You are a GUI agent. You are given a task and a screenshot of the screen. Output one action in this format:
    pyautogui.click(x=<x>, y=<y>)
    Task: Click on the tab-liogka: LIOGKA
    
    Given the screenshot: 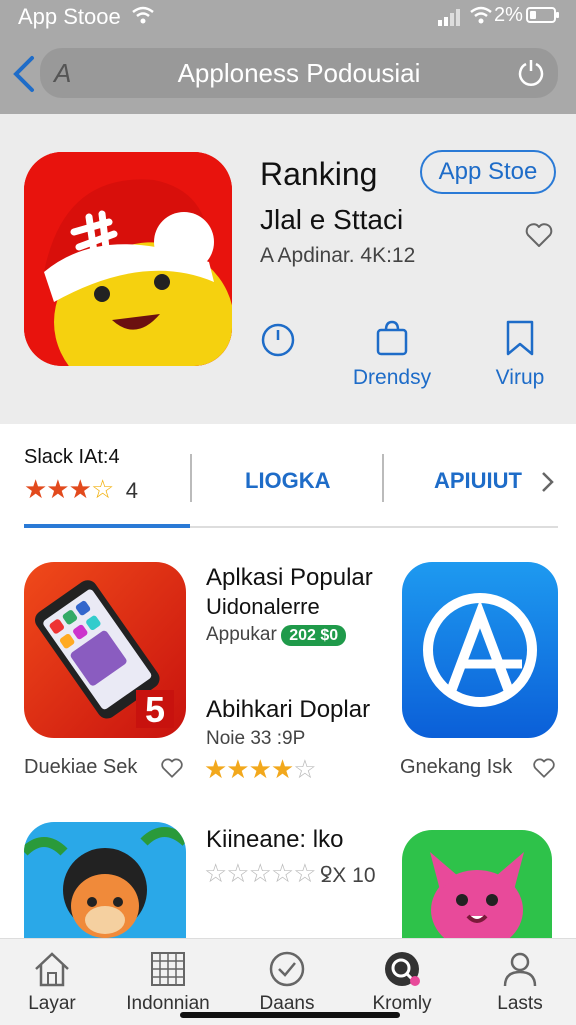 What is the action you would take?
    pyautogui.click(x=288, y=481)
    